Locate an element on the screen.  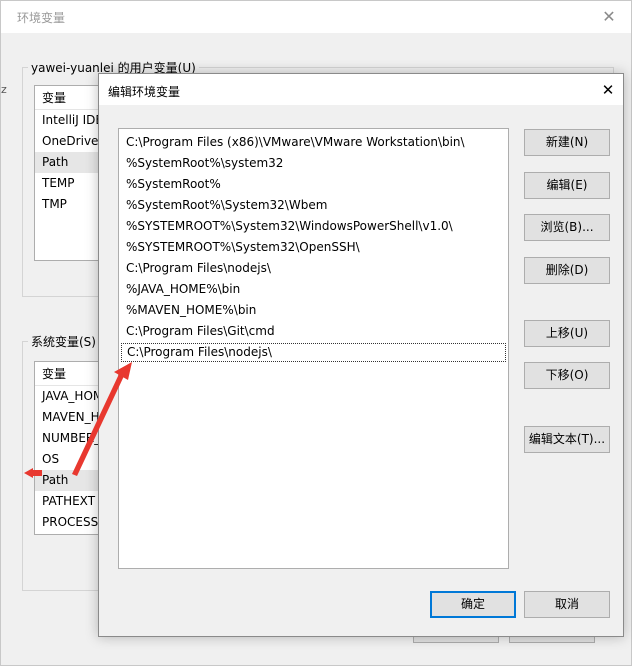
dialog-title-bar: 编辑环境变量 ✕ is located at coordinates (361, 89).